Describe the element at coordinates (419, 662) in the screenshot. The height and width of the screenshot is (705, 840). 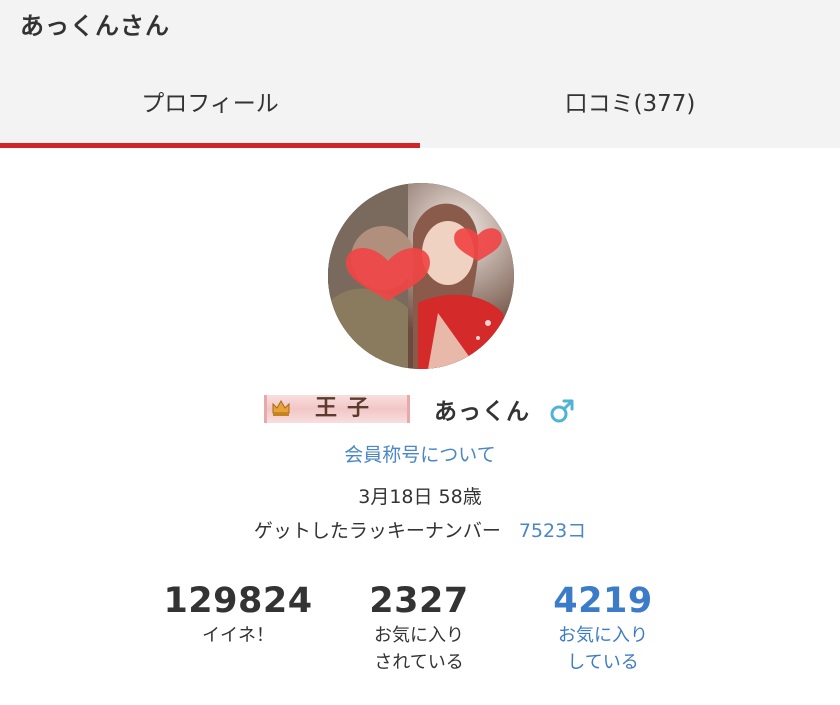
I see `favorited-by-label-line2: されている` at that location.